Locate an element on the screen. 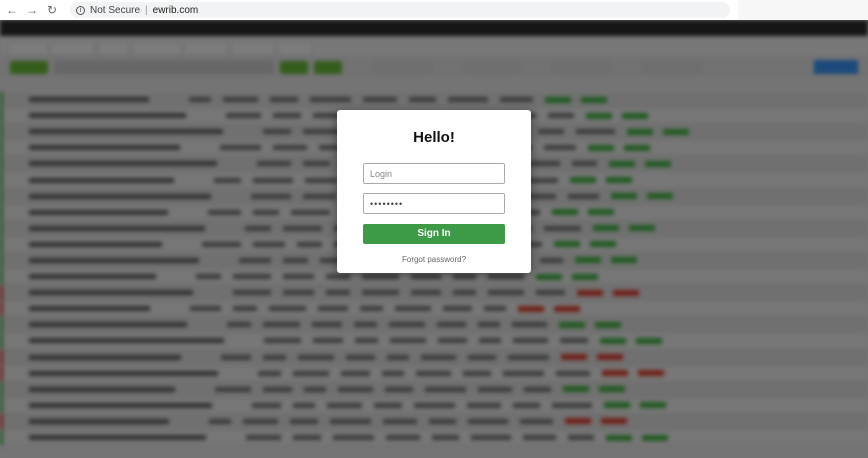  toolbar-extension-area is located at coordinates (803, 10).